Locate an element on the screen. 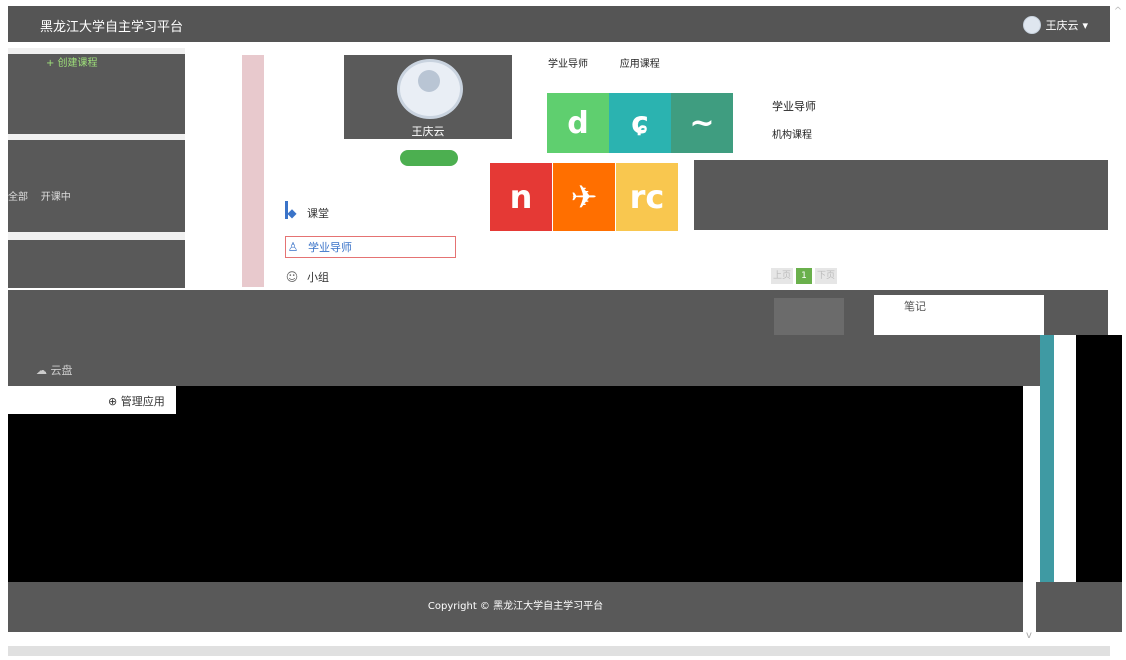 The image size is (1126, 660). horizontal-scrollbar is located at coordinates (559, 651).